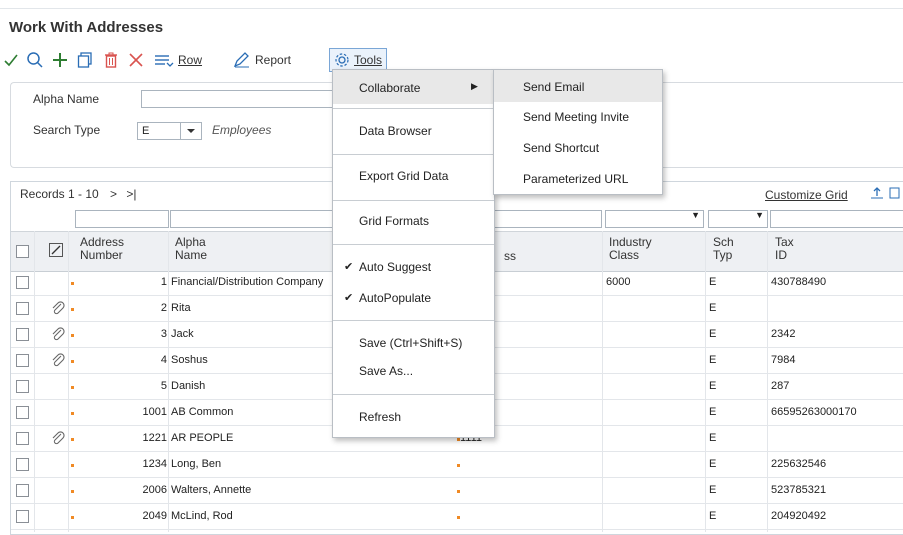 The image size is (903, 535). I want to click on menu-item-data-browser: Data Browser, so click(424, 131).